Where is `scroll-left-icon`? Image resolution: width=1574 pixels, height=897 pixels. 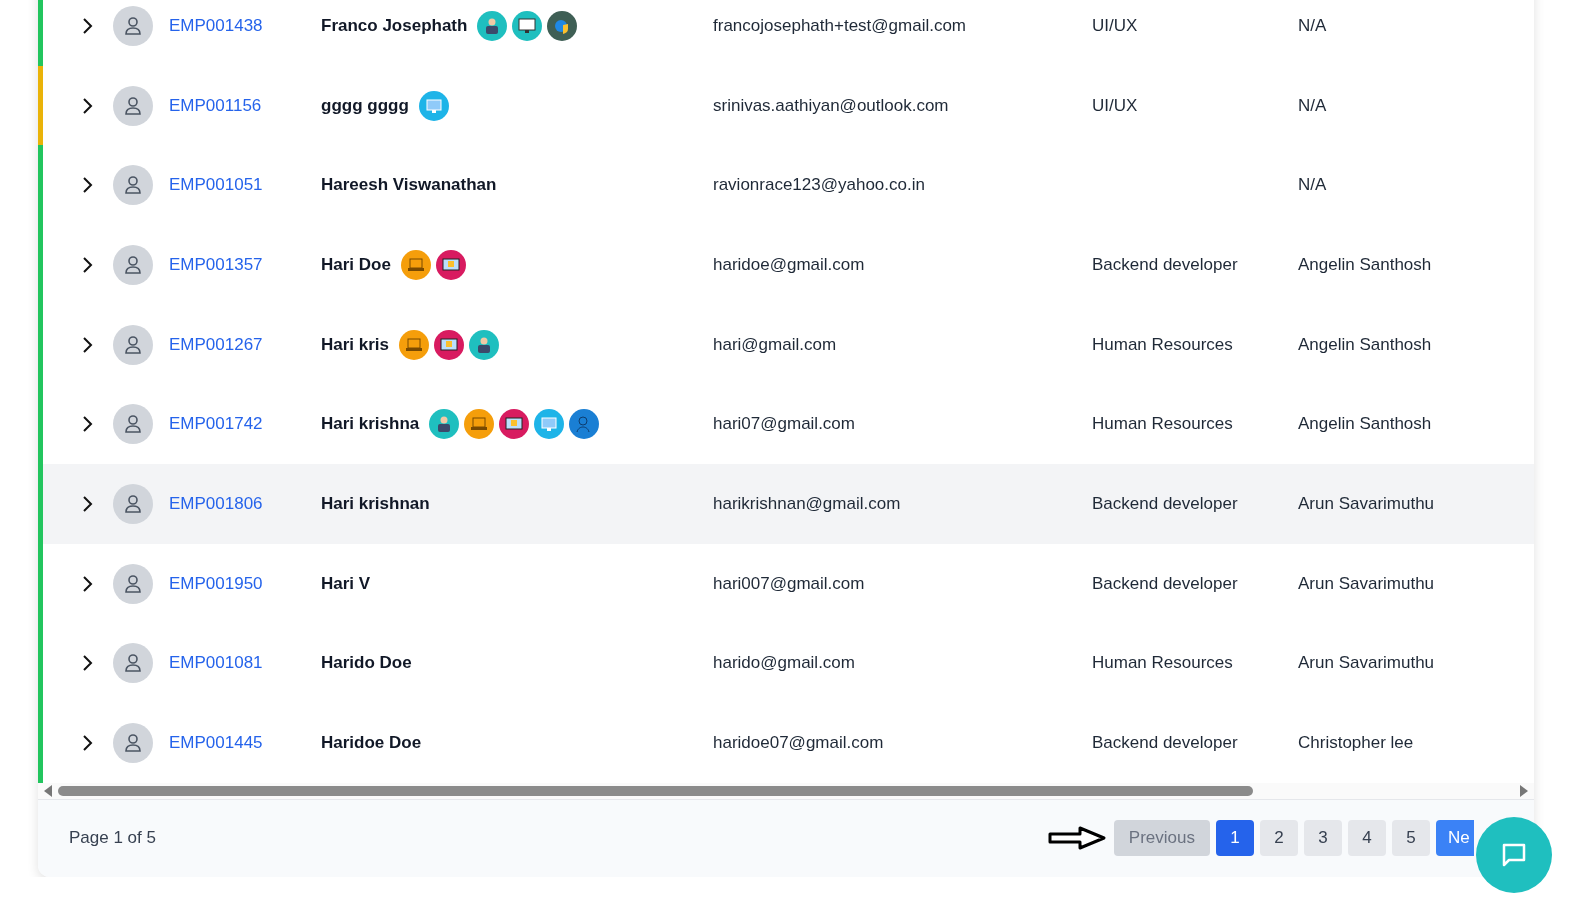 scroll-left-icon is located at coordinates (48, 790).